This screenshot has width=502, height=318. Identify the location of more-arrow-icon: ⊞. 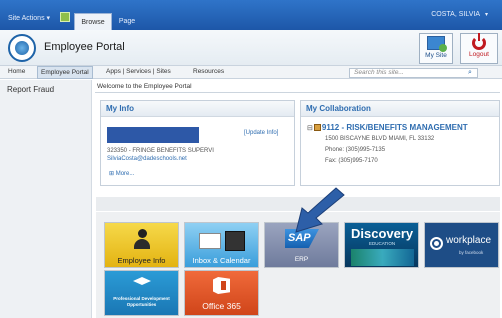
(112, 174).